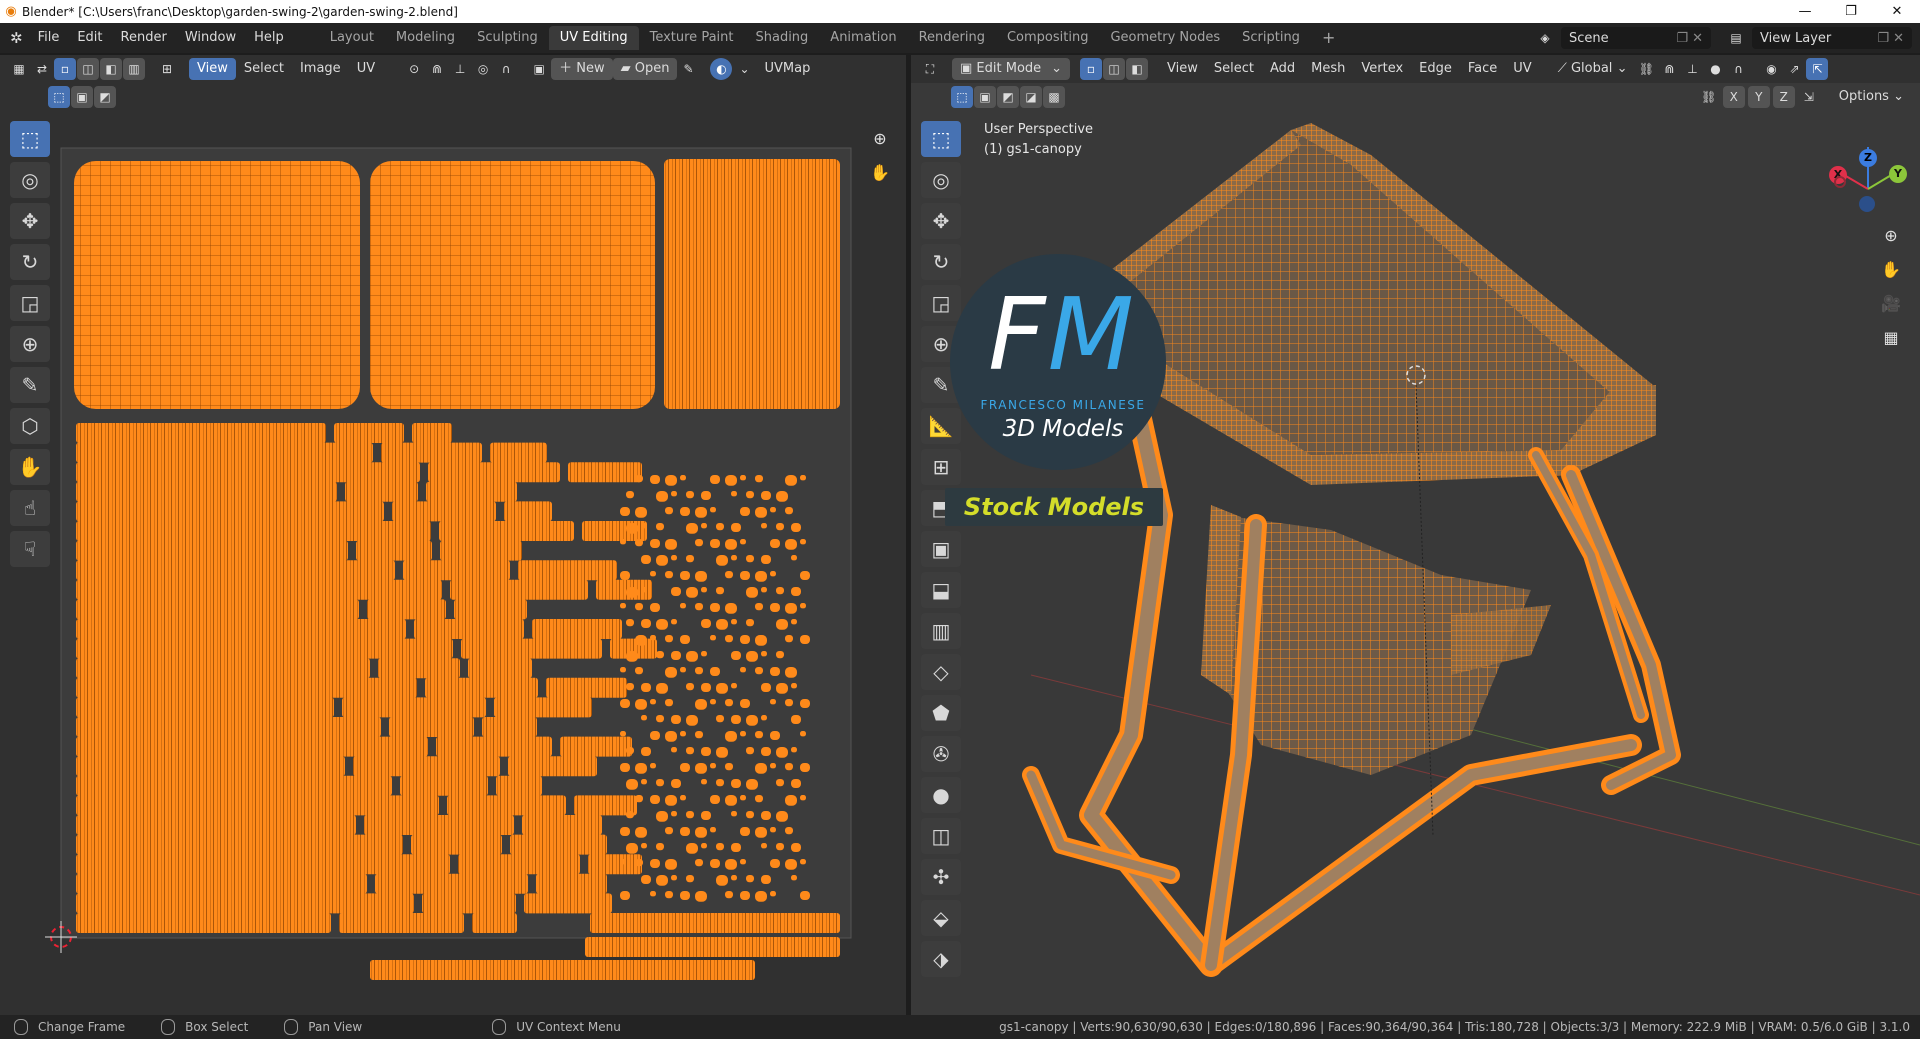 This screenshot has width=1920, height=1039. I want to click on face-mode-icon: ◧, so click(1137, 69).